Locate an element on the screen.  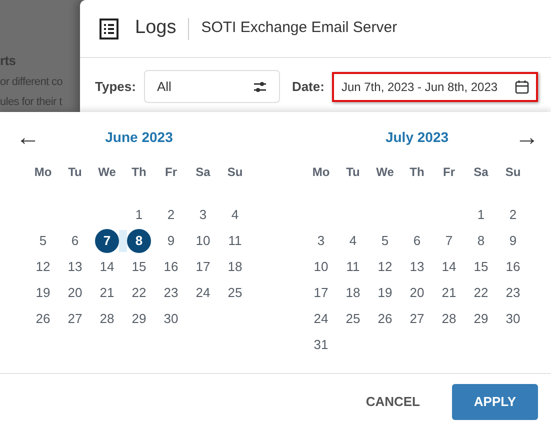
calendar-icon is located at coordinates (522, 87).